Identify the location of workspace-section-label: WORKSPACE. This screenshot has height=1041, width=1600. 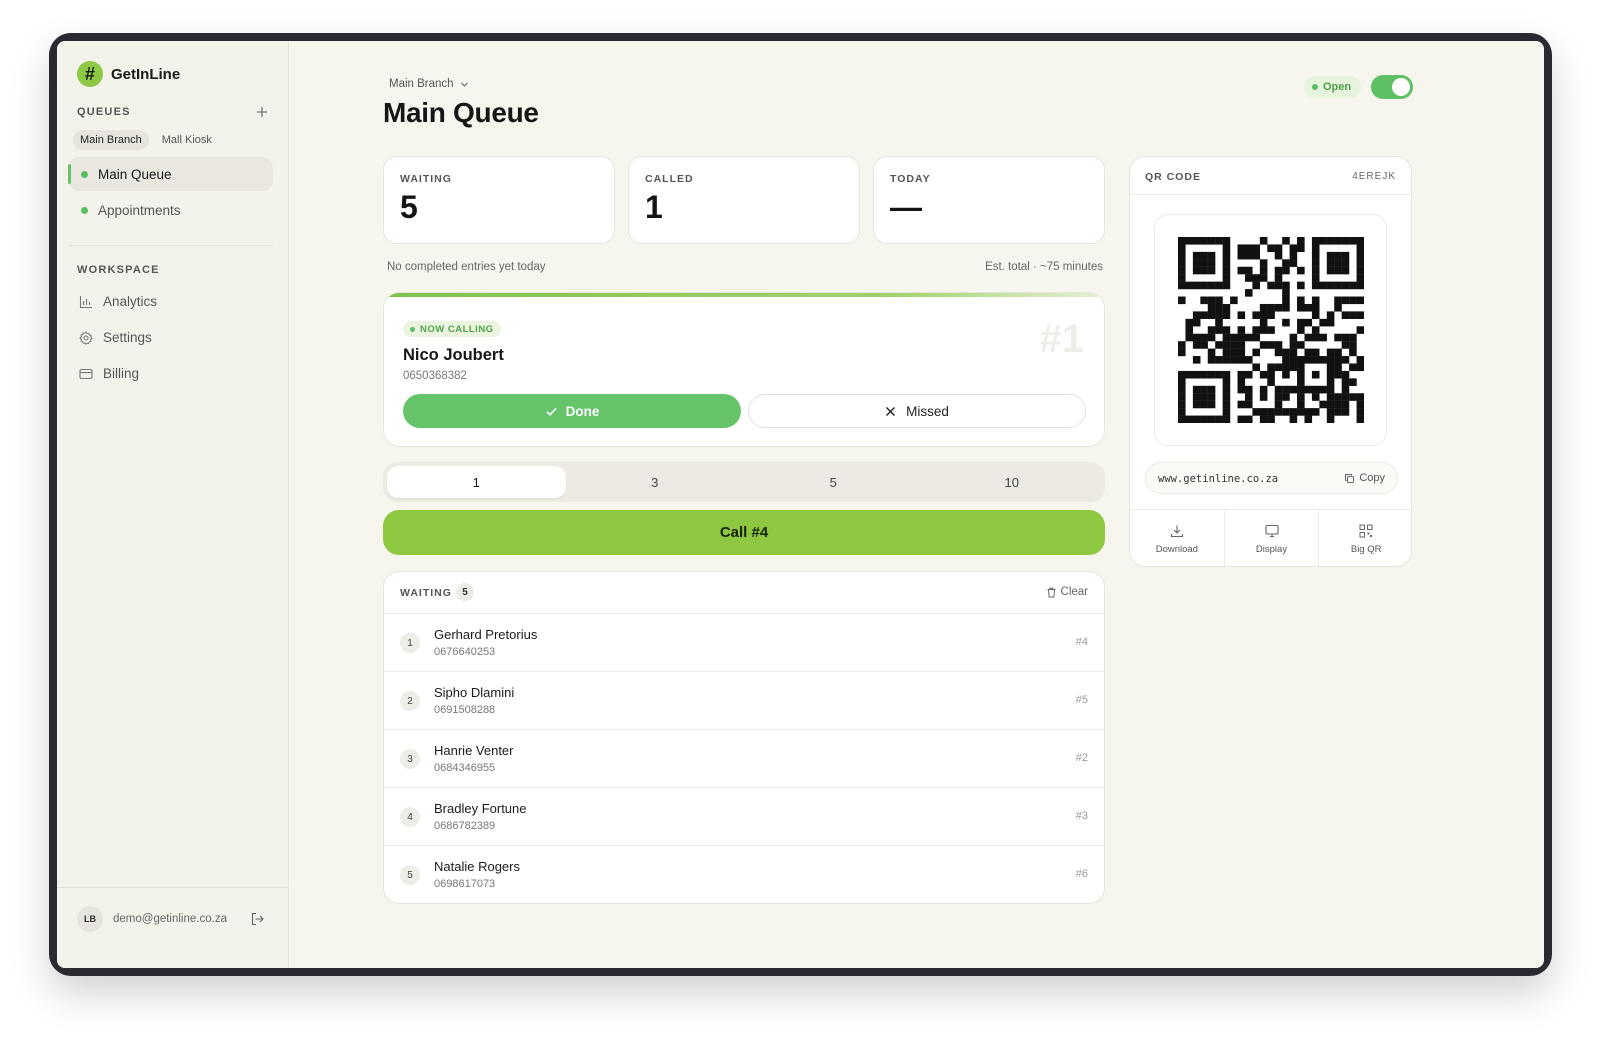
(118, 270).